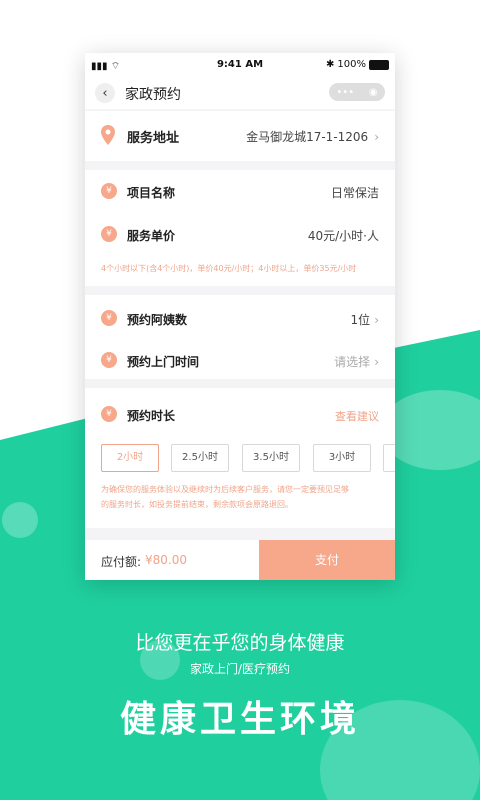 The height and width of the screenshot is (800, 480). Describe the element at coordinates (157, 320) in the screenshot. I see `workers-label: 预约阿姨数` at that location.